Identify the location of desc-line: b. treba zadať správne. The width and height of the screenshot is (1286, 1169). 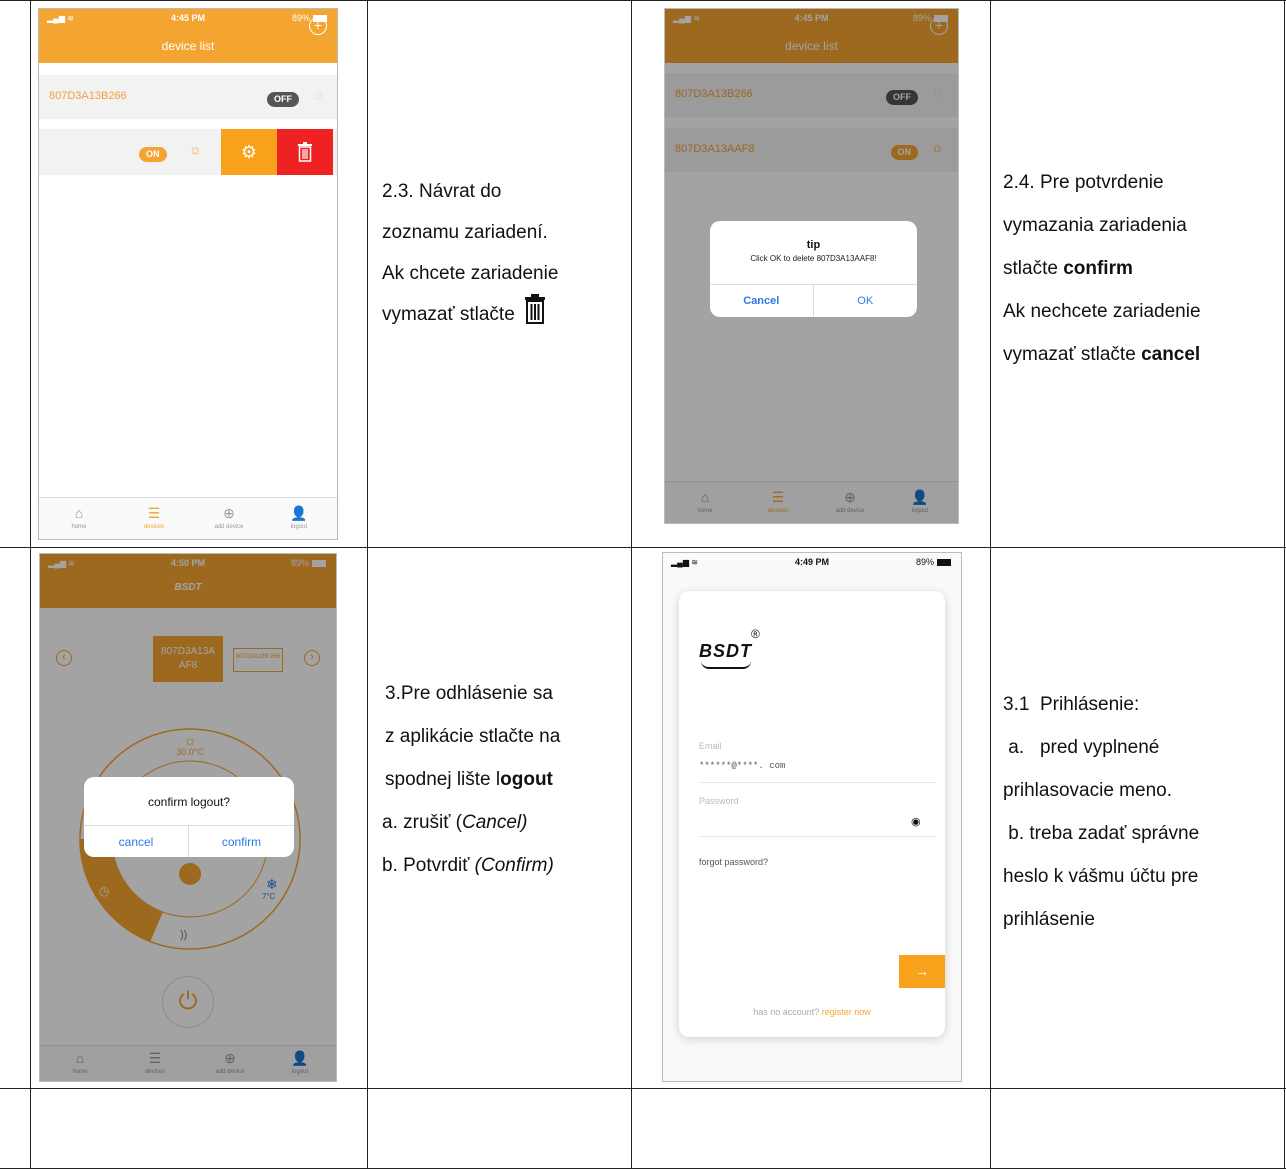
(1101, 833).